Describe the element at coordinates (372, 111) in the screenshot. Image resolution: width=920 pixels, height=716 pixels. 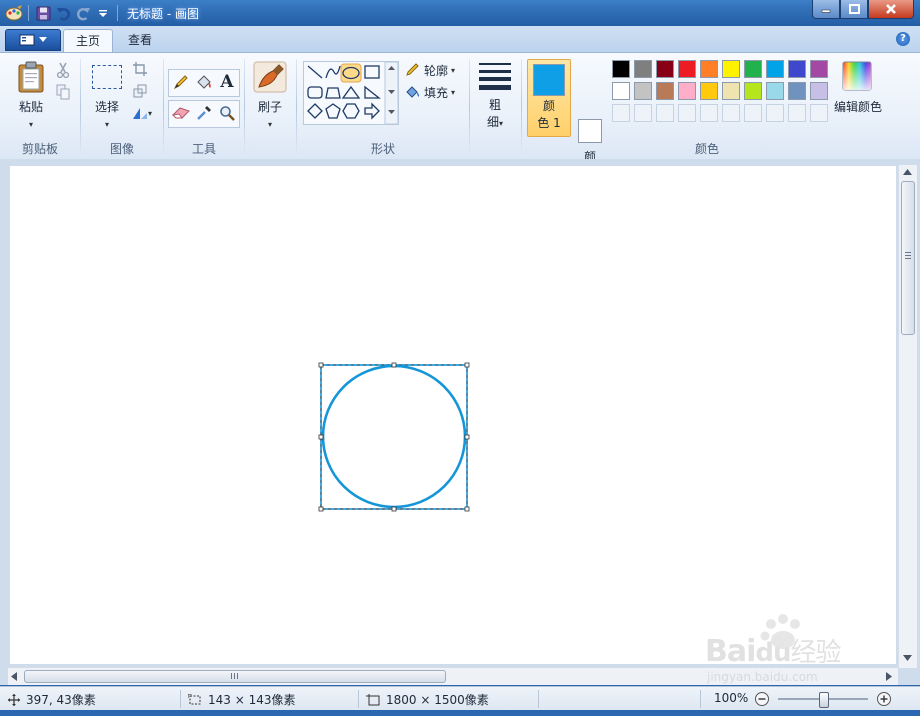
I see `arrow-shape-icon` at that location.